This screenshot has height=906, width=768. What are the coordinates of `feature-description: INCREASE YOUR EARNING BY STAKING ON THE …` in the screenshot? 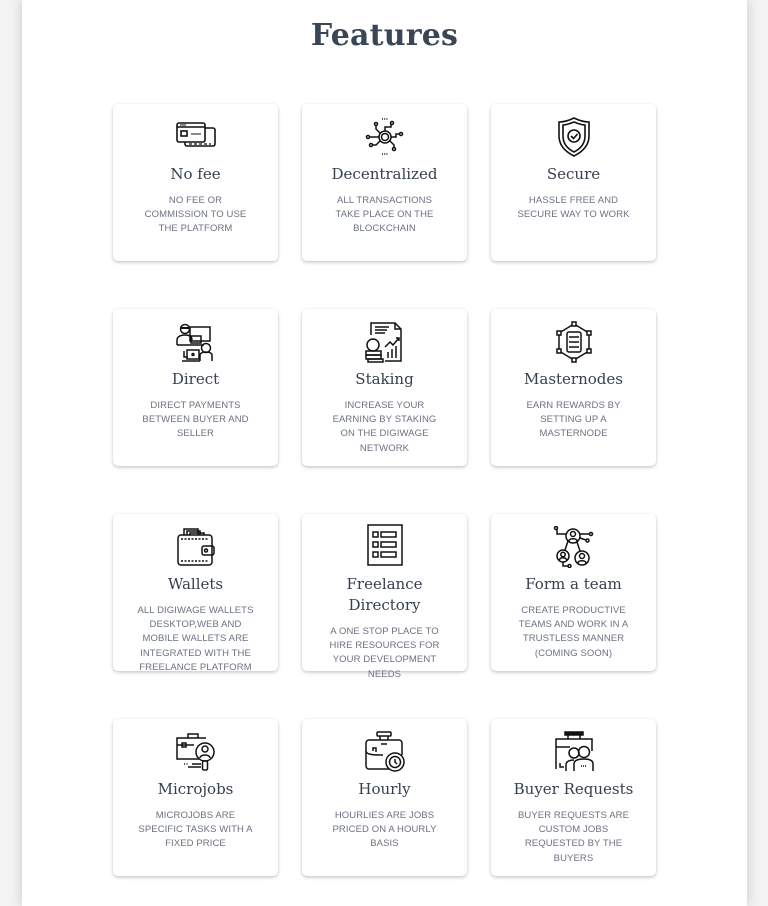 It's located at (384, 427).